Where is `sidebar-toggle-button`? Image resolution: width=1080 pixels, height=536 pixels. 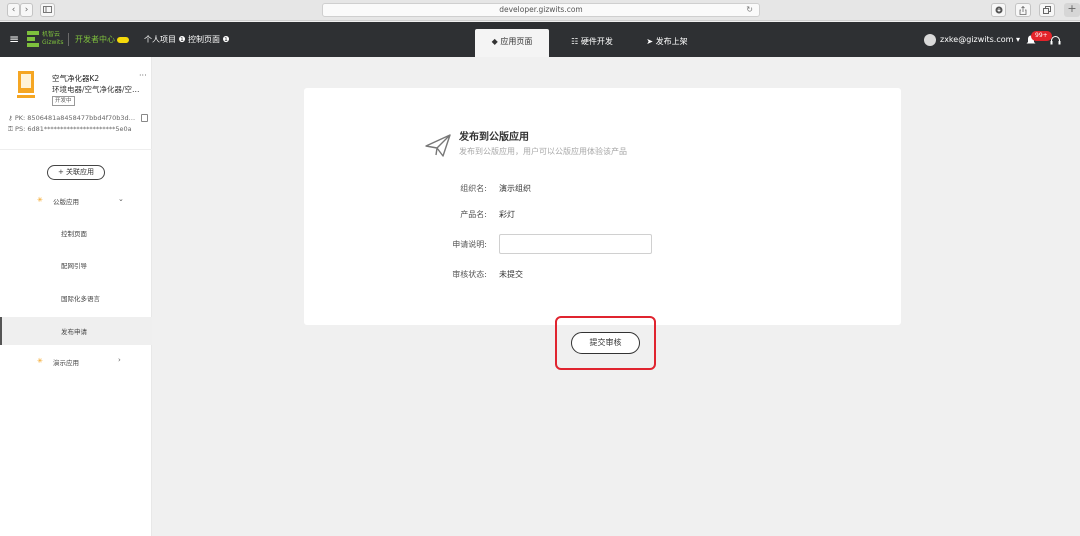
sidebar-toggle-button is located at coordinates (47, 10).